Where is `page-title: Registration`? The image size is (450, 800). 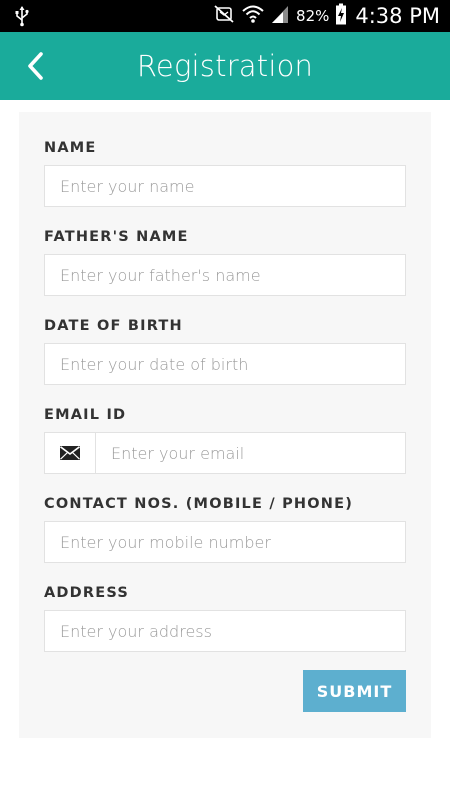 page-title: Registration is located at coordinates (225, 66).